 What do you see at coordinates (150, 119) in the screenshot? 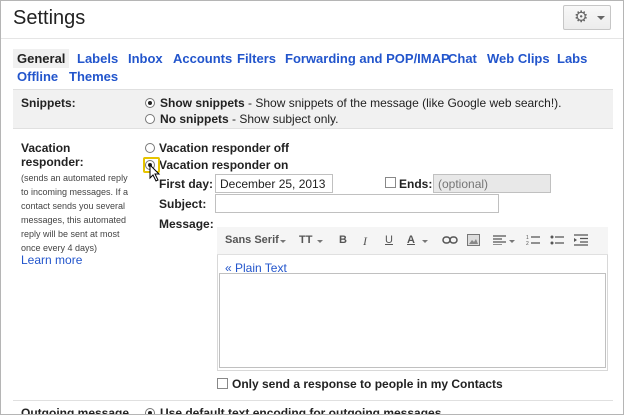
I see `no-snippets-radio` at bounding box center [150, 119].